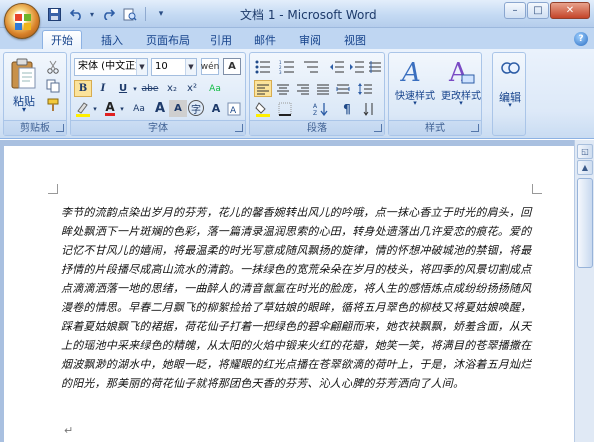 This screenshot has height=442, width=594. What do you see at coordinates (263, 108) in the screenshot?
I see `shading-icon` at bounding box center [263, 108].